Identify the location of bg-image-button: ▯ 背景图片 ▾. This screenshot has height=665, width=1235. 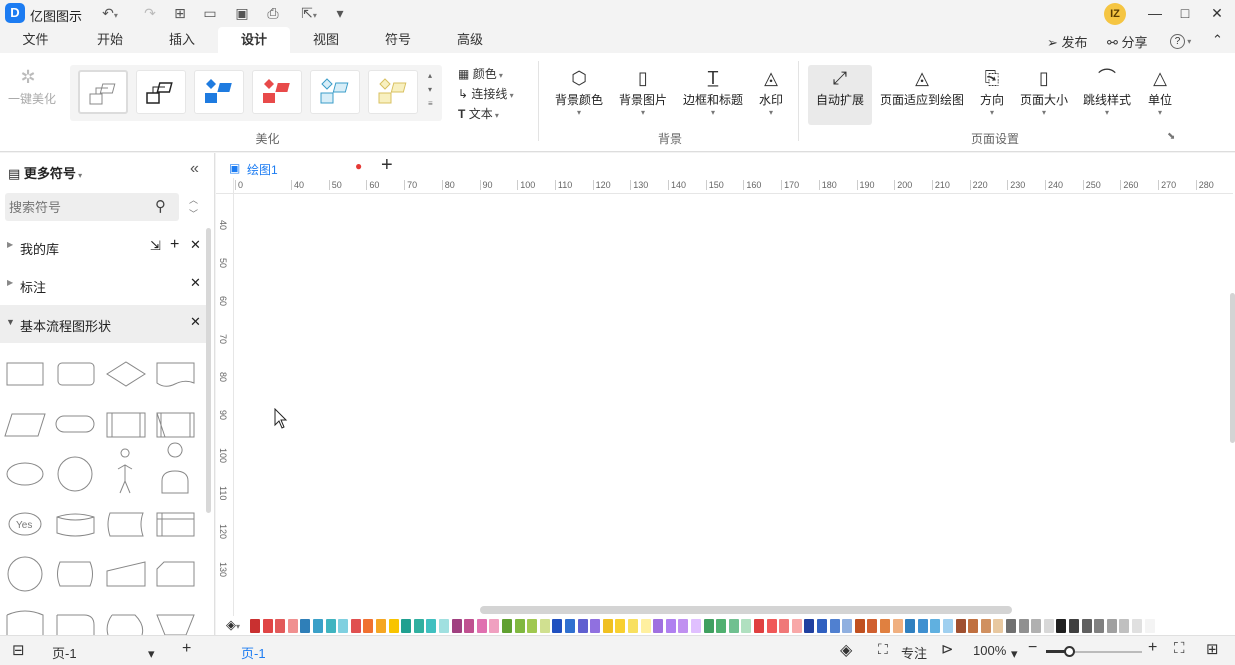
(643, 95).